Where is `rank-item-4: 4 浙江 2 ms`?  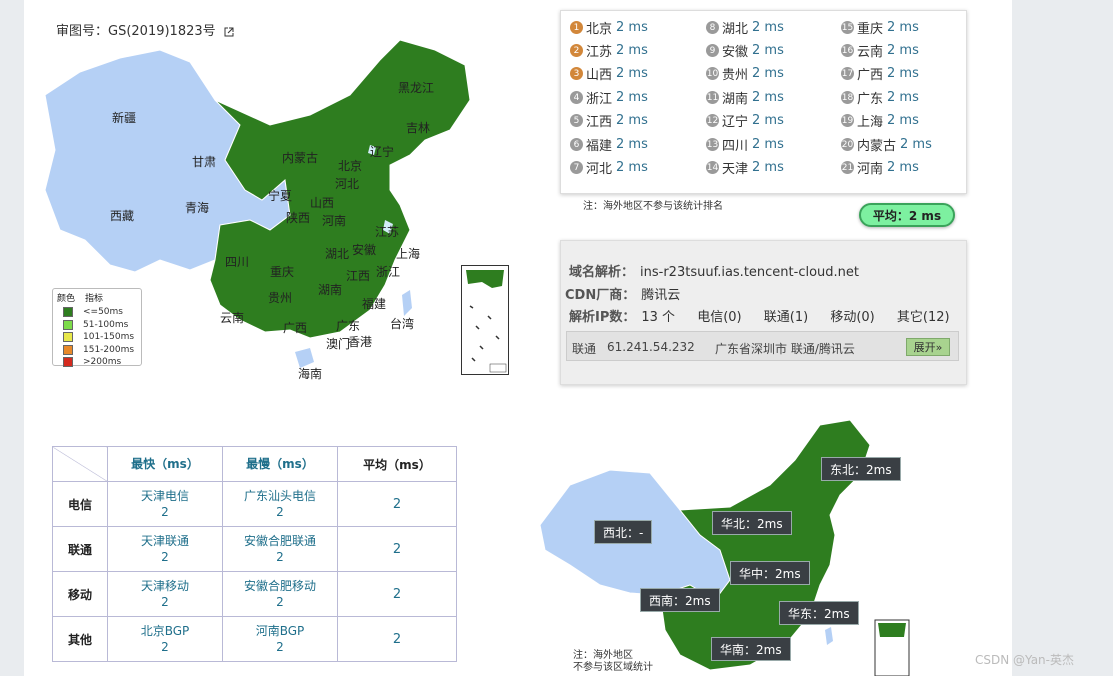
rank-item-4: 4 浙江 2 ms is located at coordinates (609, 97).